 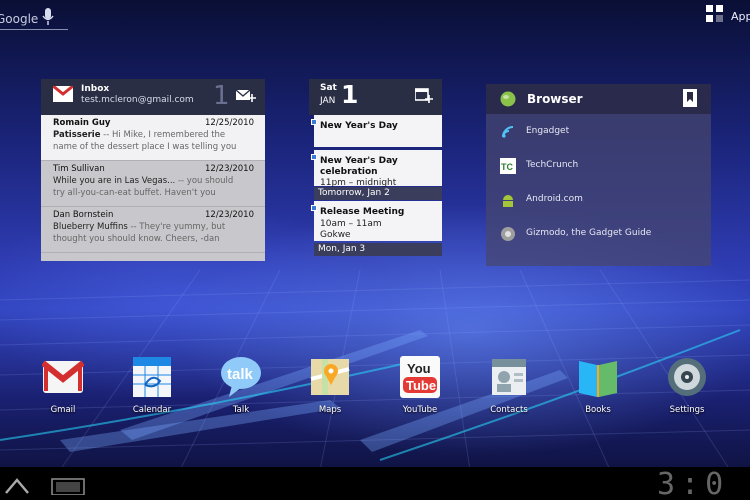 What do you see at coordinates (552, 165) in the screenshot?
I see `bookmark-label: TechCrunch` at bounding box center [552, 165].